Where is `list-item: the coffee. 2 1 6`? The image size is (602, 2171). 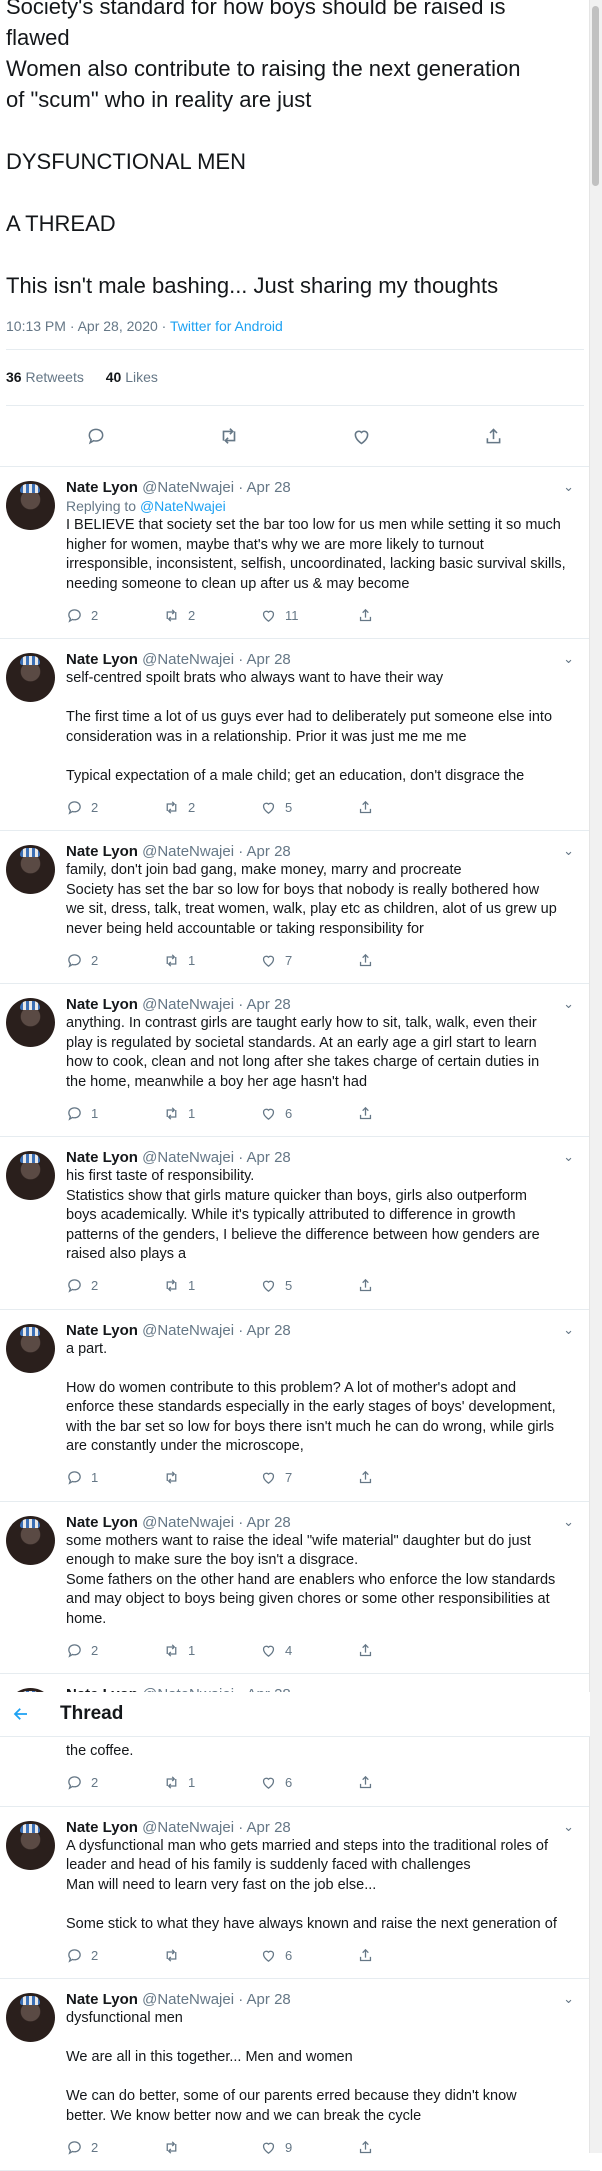
list-item: the coffee. 2 1 6 is located at coordinates (295, 1774).